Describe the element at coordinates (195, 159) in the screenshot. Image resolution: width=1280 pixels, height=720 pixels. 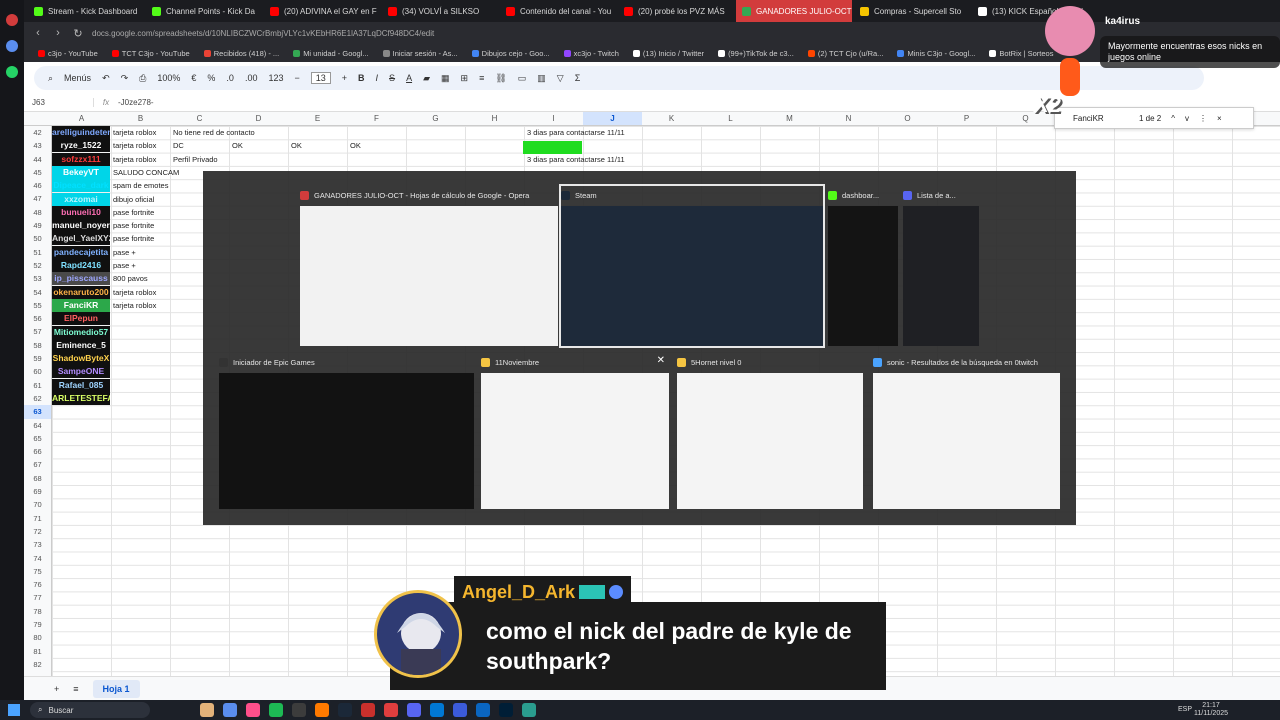
I see `note-cell: Perfil Privado` at that location.